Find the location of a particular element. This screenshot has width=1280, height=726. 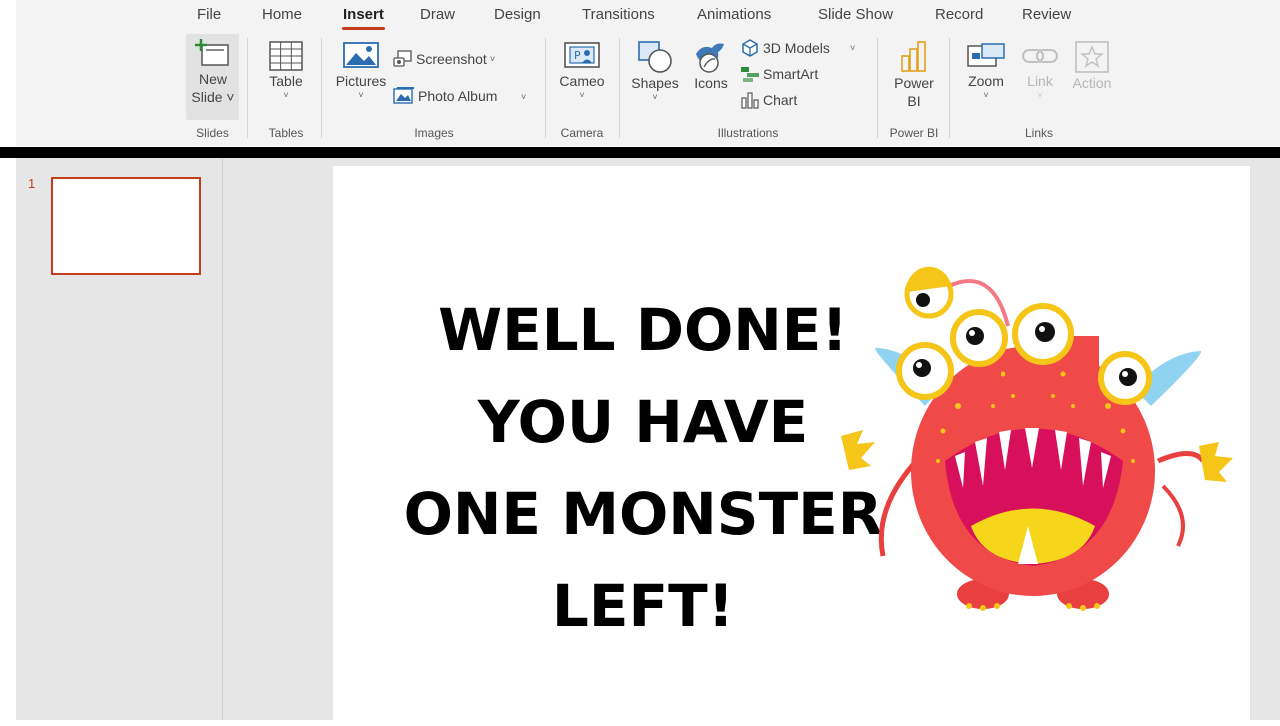

tab-design: Design is located at coordinates (517, 14).